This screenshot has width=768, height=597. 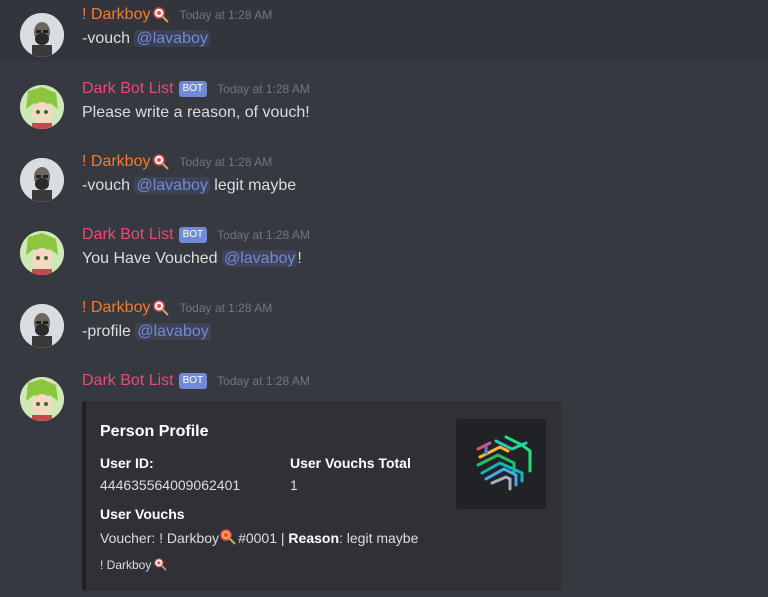 I want to click on message-content: You Have Vouched @lavaboy!, so click(x=192, y=259).